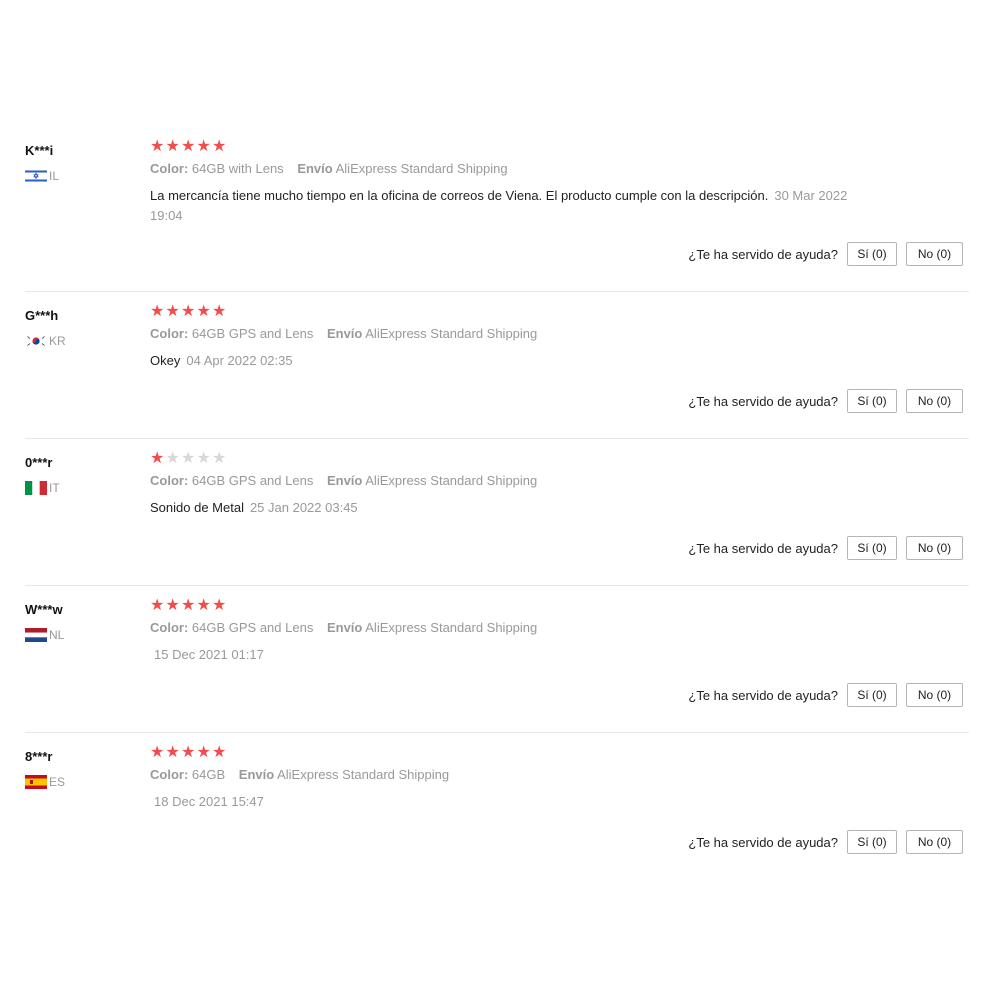  Describe the element at coordinates (42, 315) in the screenshot. I see `reviewer-name: G***h` at that location.